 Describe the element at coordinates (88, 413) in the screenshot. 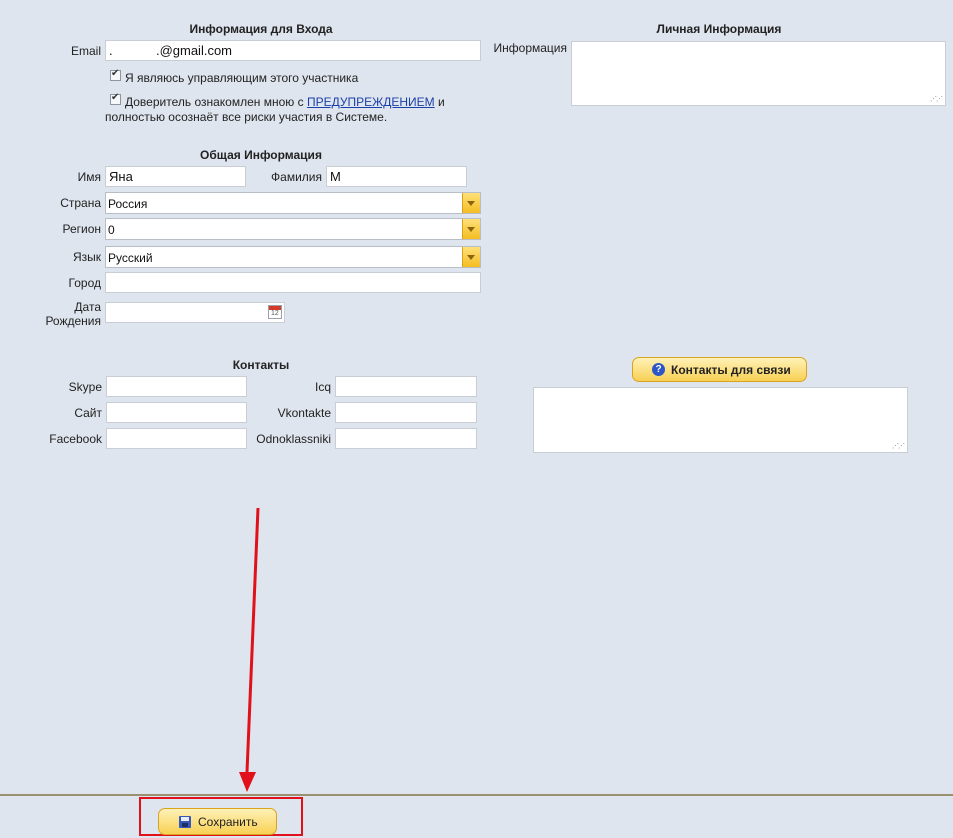

I see `site-label: Сайт` at that location.